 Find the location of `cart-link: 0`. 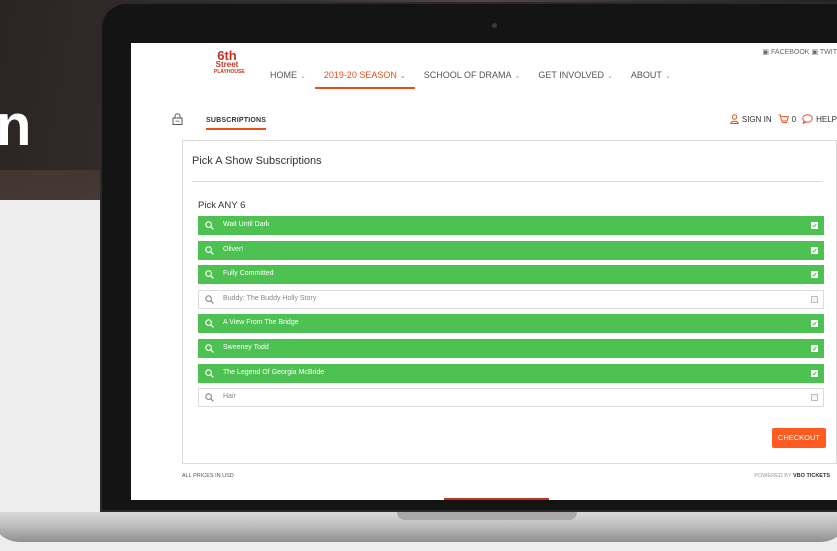

cart-link: 0 is located at coordinates (787, 119).